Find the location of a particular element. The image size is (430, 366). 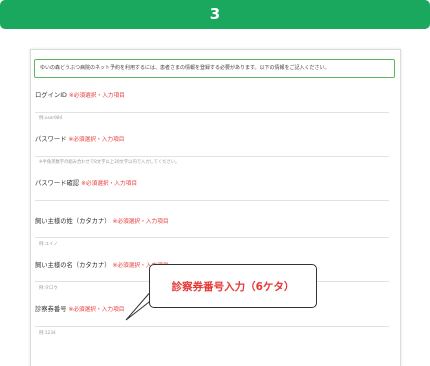

password-hint: ※半角英数字の組み合わせで8文字以上20文字以内で入力してください。 is located at coordinates (109, 162).